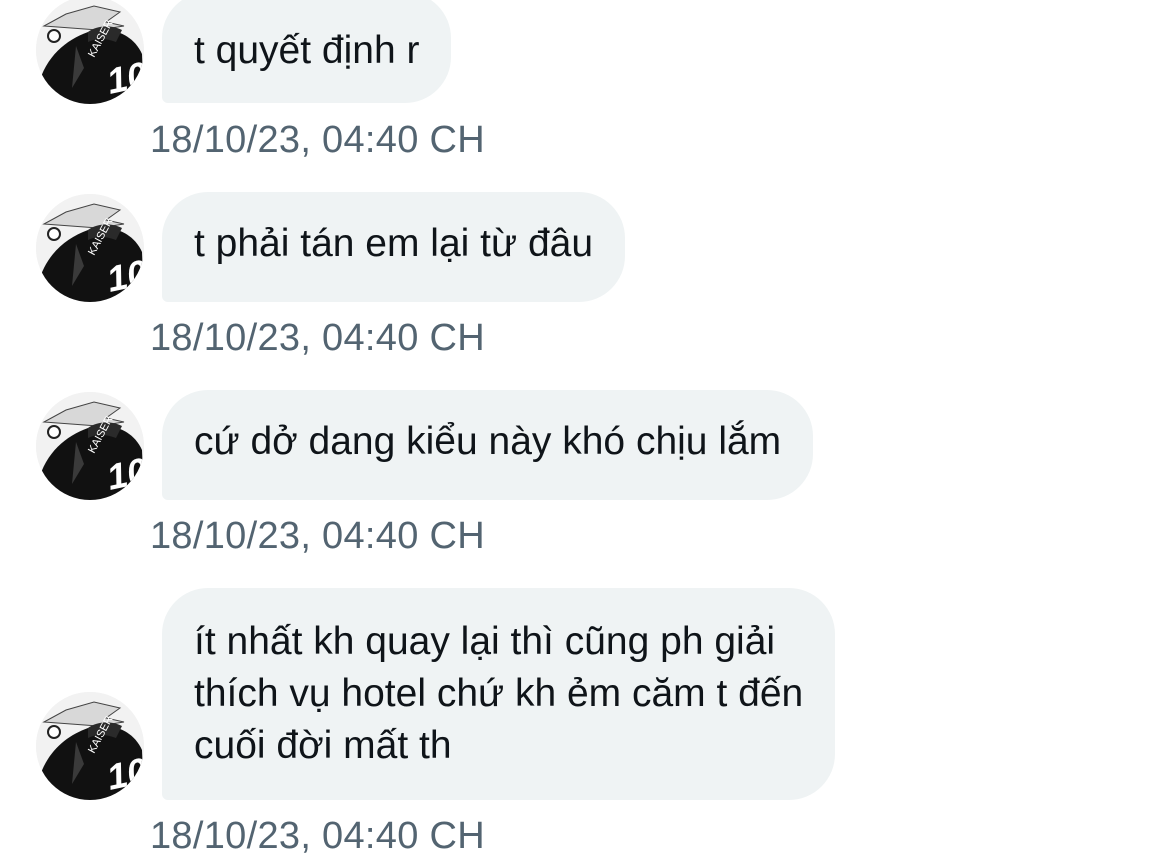 The width and height of the screenshot is (1170, 858). I want to click on message-bubble: t quyết định r, so click(307, 51).